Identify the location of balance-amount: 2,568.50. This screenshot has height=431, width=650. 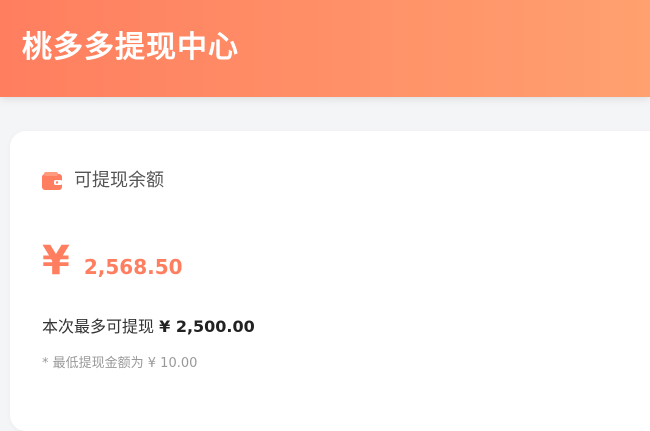
(133, 267).